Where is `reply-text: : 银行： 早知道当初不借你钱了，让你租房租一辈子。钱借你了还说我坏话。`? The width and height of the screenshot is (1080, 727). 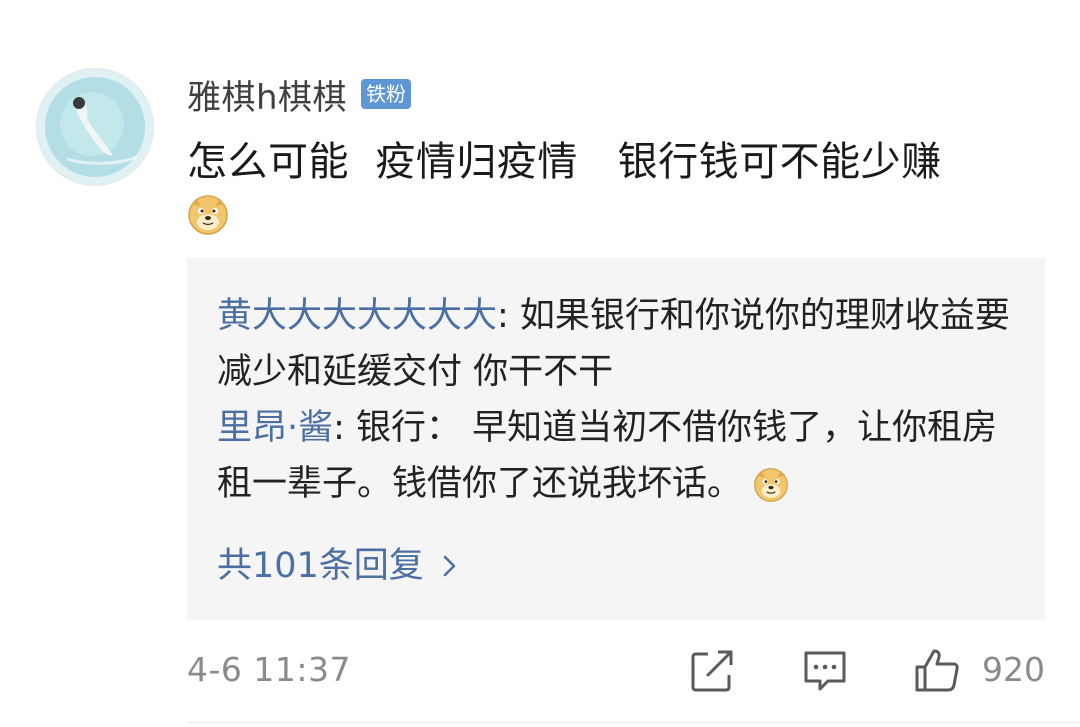 reply-text: : 银行： 早知道当初不借你钱了，让你租房租一辈子。钱借你了还说我坏话。 is located at coordinates (607, 456).